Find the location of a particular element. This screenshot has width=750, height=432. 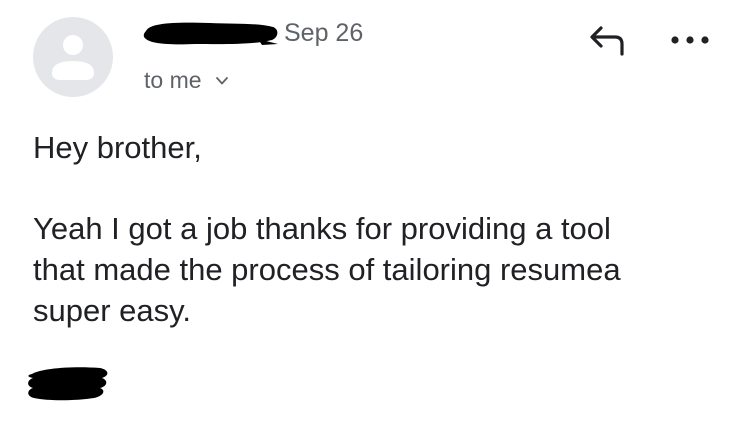

reply-arrow-icon is located at coordinates (607, 41).